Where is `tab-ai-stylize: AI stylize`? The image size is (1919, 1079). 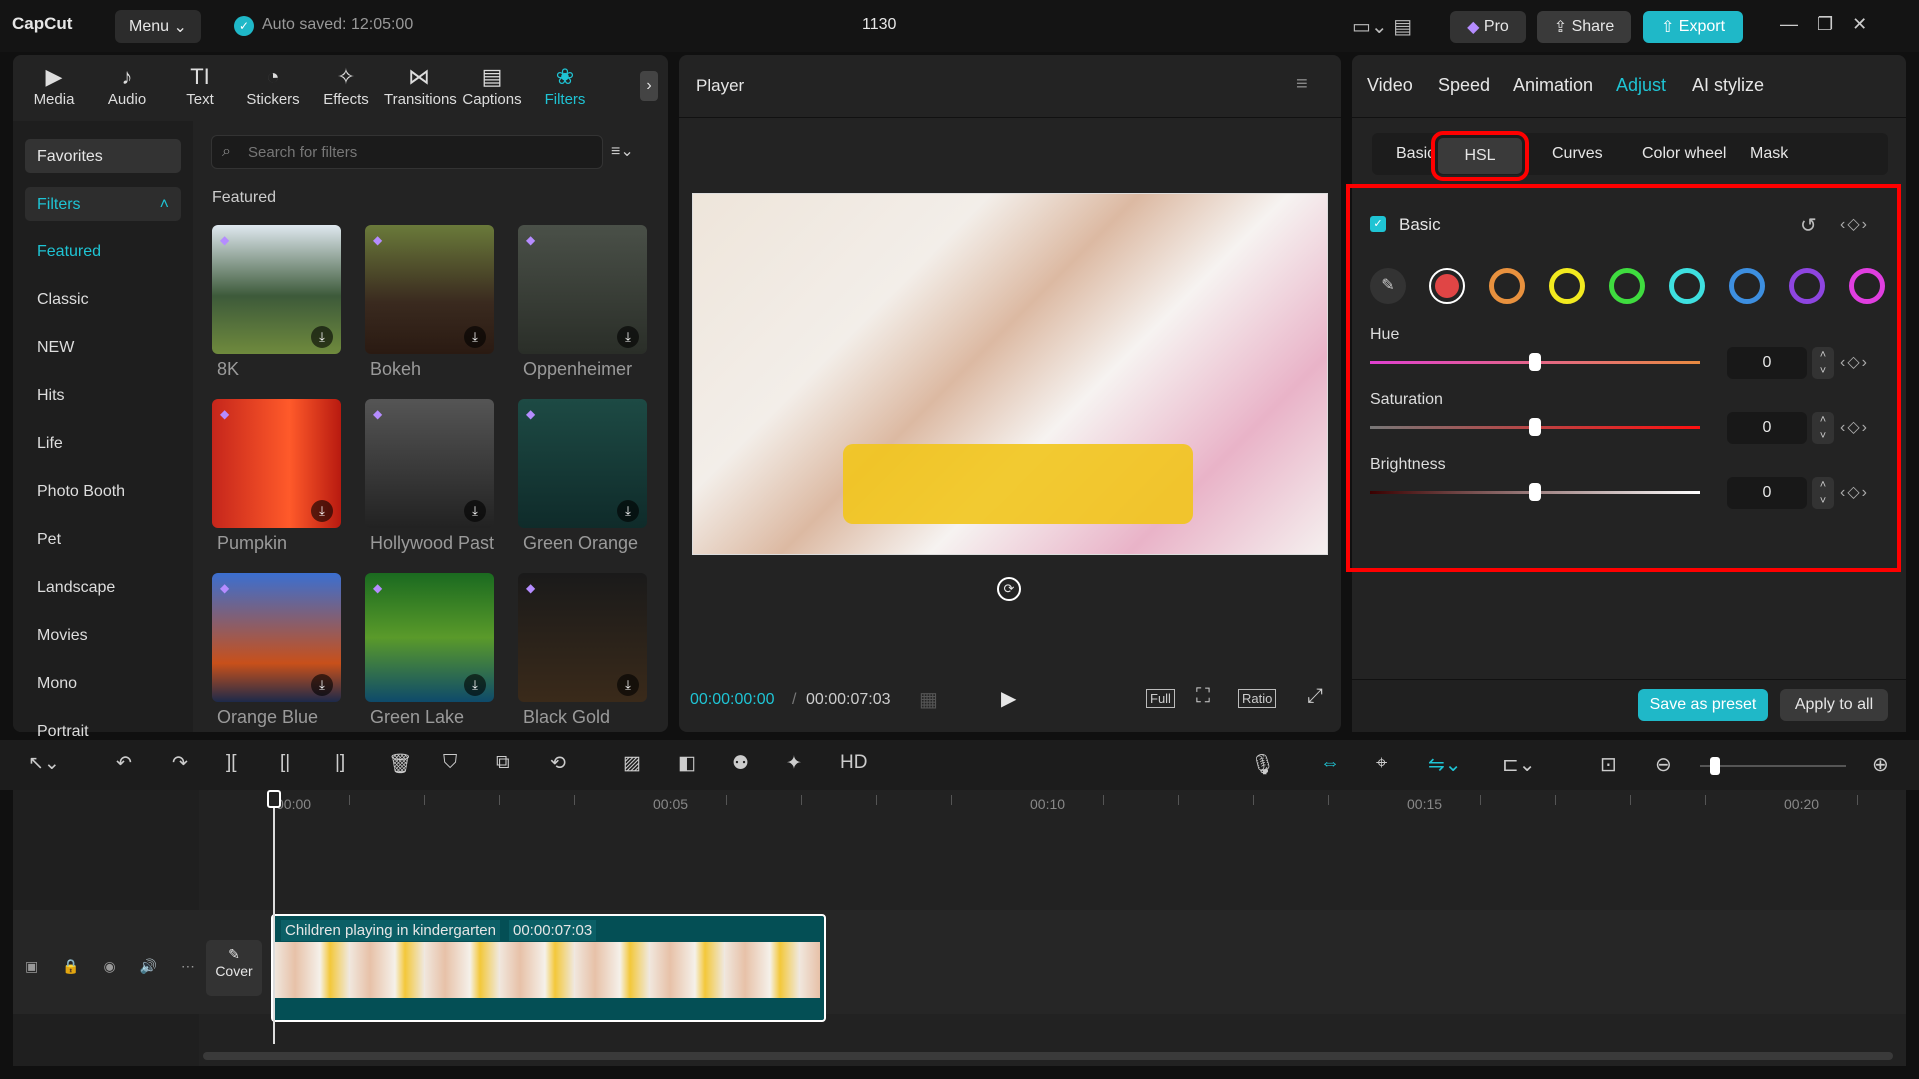 tab-ai-stylize: AI stylize is located at coordinates (1728, 85).